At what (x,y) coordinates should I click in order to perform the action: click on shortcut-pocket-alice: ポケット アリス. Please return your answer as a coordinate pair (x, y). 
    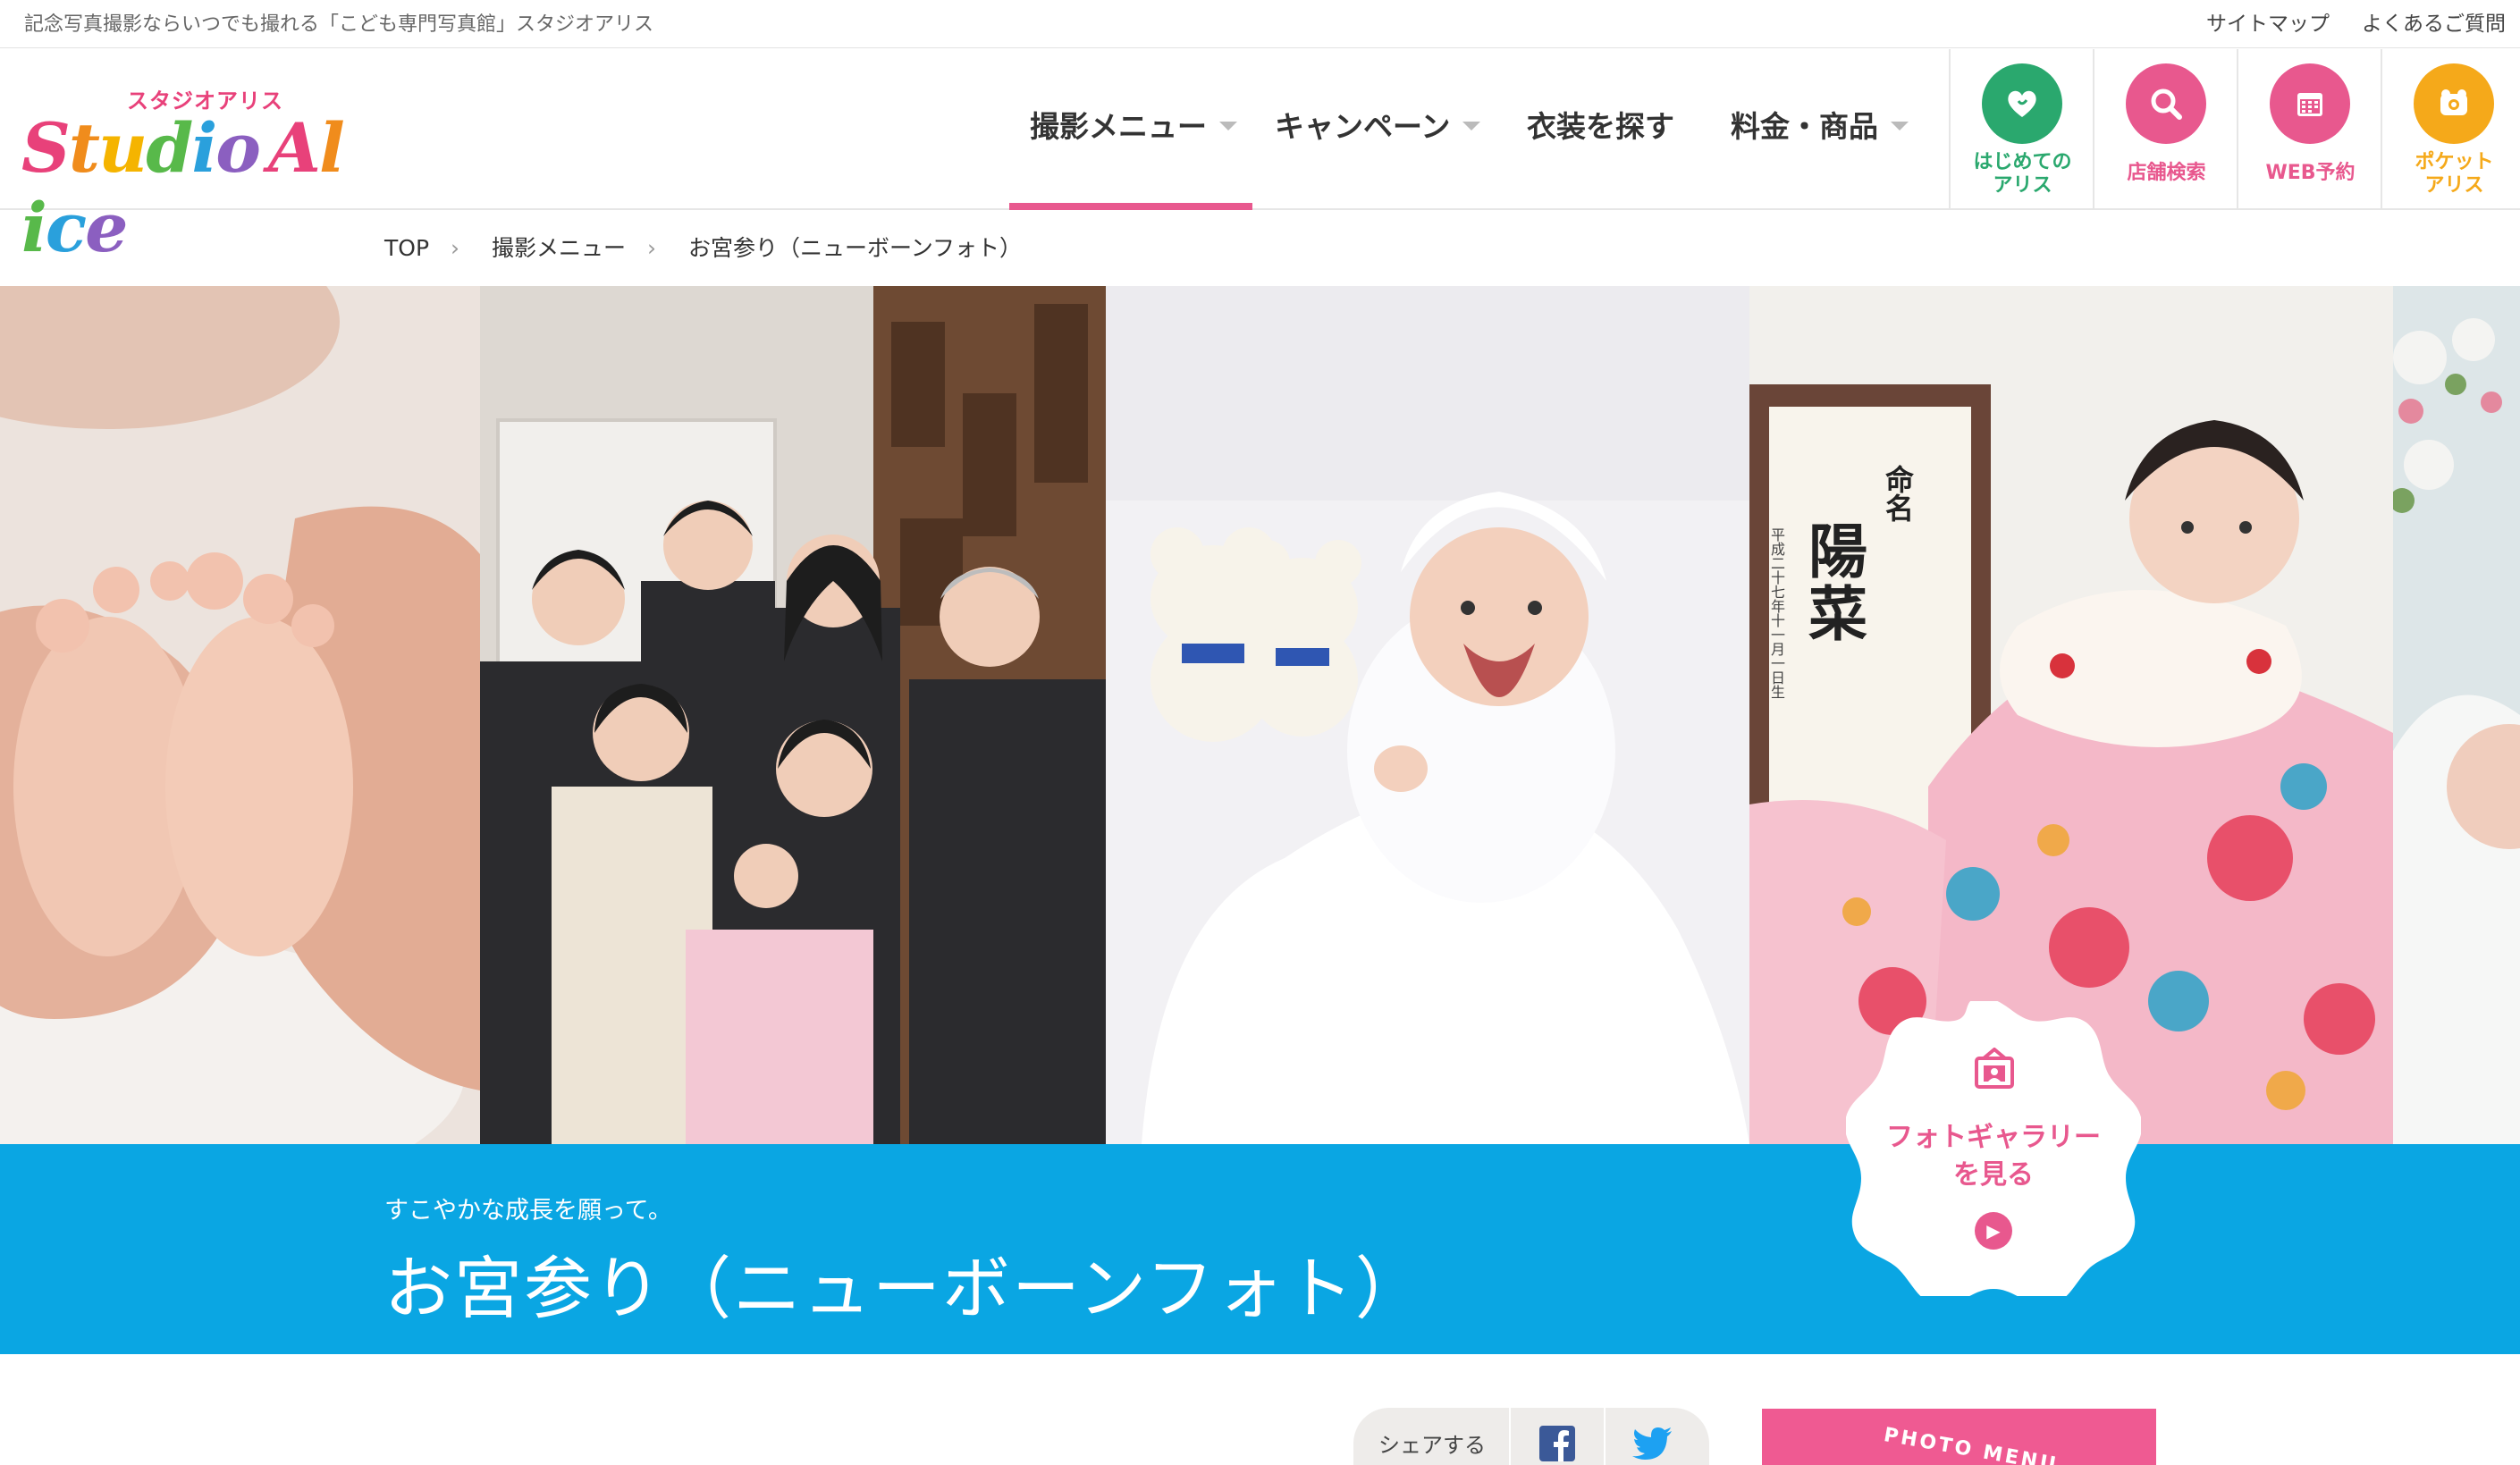
    Looking at the image, I should click on (2450, 129).